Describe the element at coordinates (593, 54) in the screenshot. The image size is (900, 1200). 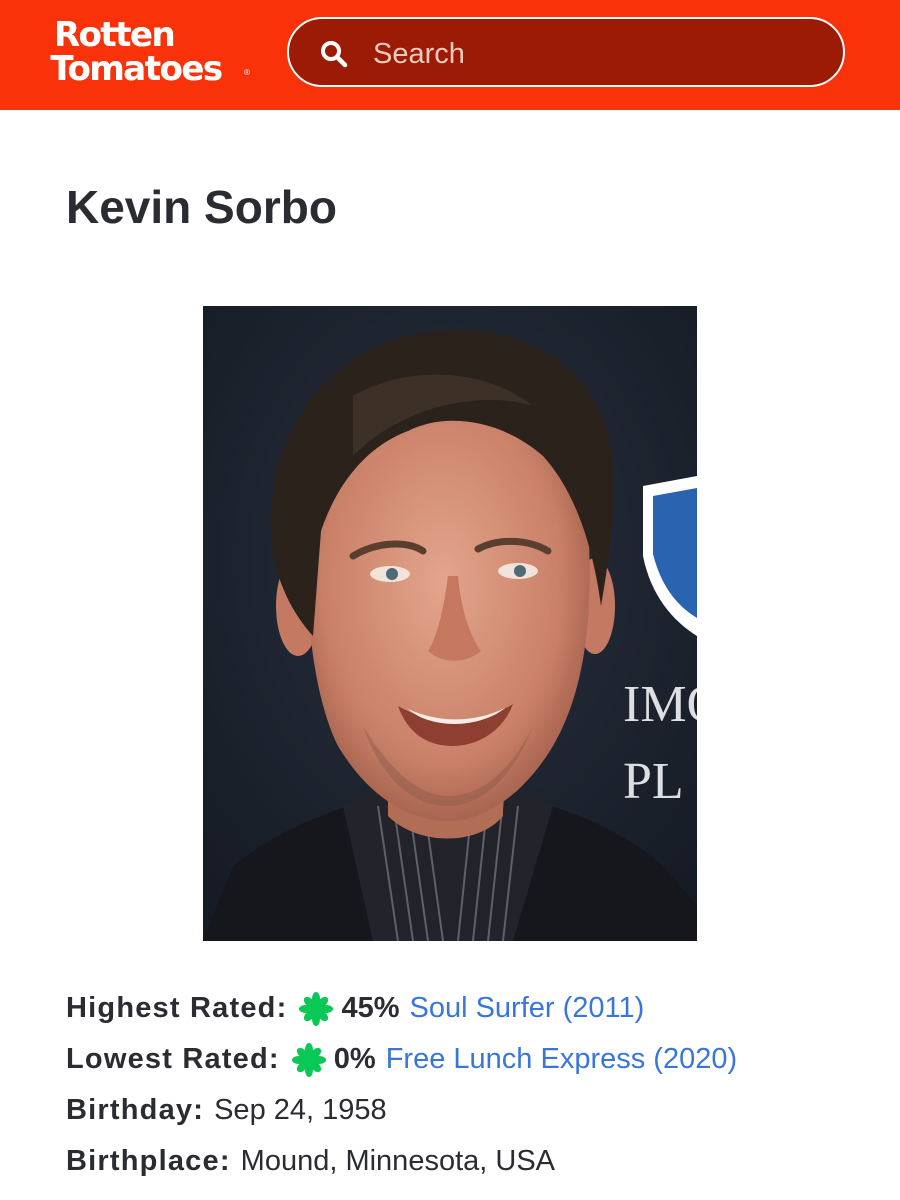
I see `search-input` at that location.